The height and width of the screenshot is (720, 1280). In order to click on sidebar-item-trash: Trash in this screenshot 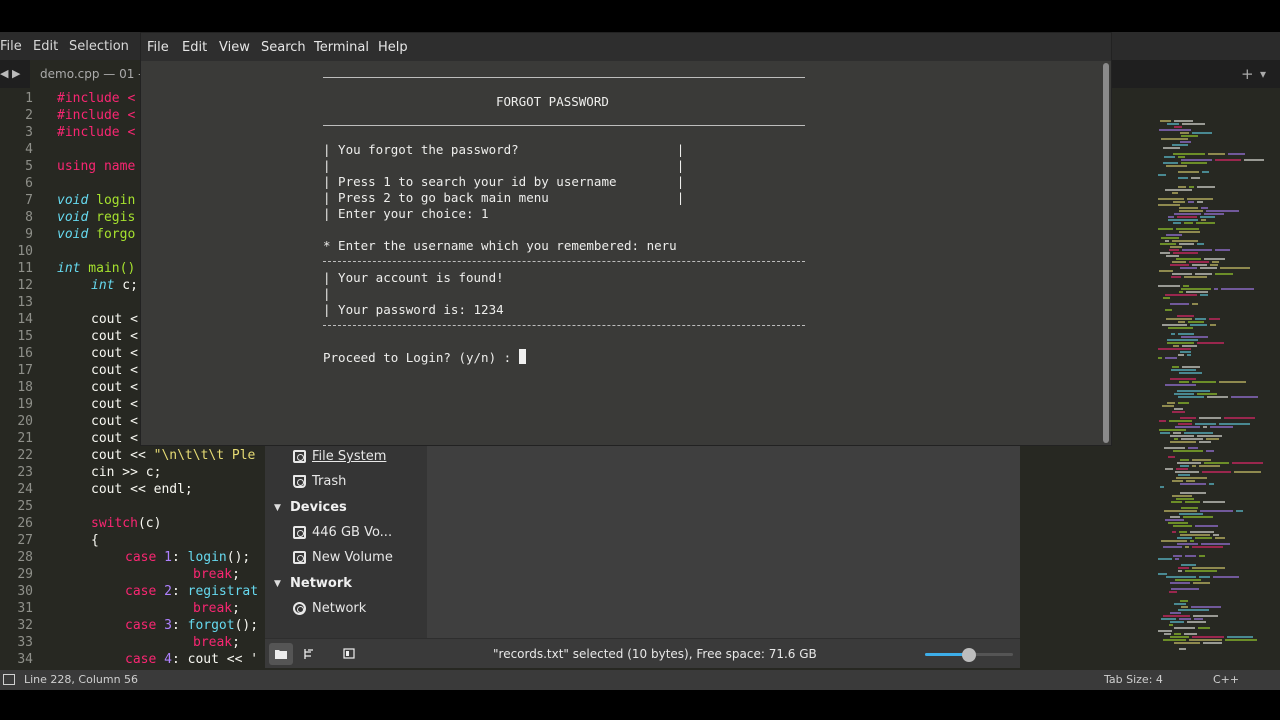, I will do `click(329, 481)`.